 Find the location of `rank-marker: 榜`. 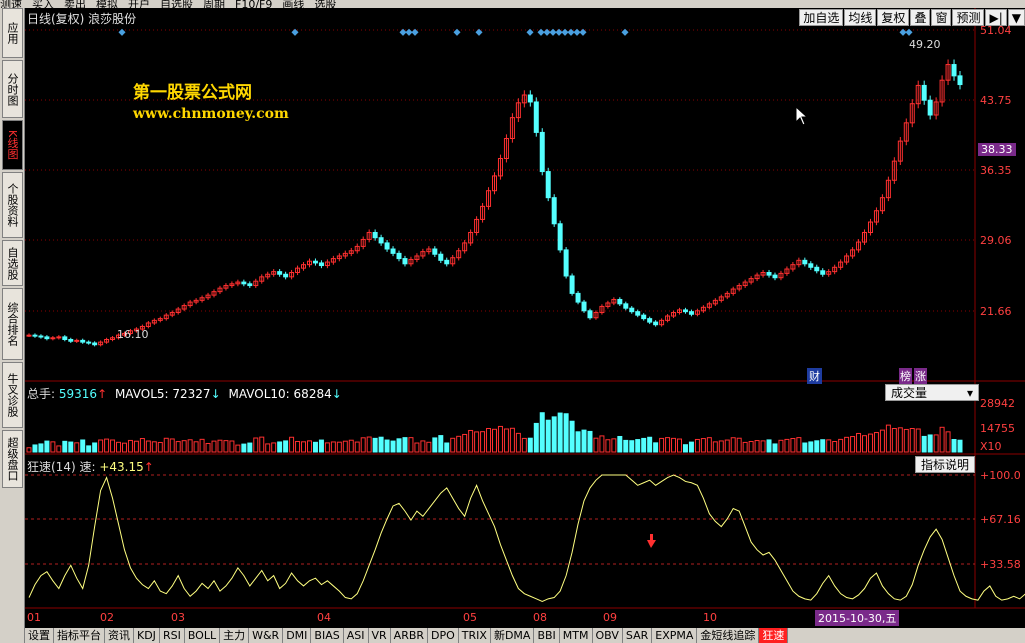

rank-marker: 榜 is located at coordinates (905, 376).